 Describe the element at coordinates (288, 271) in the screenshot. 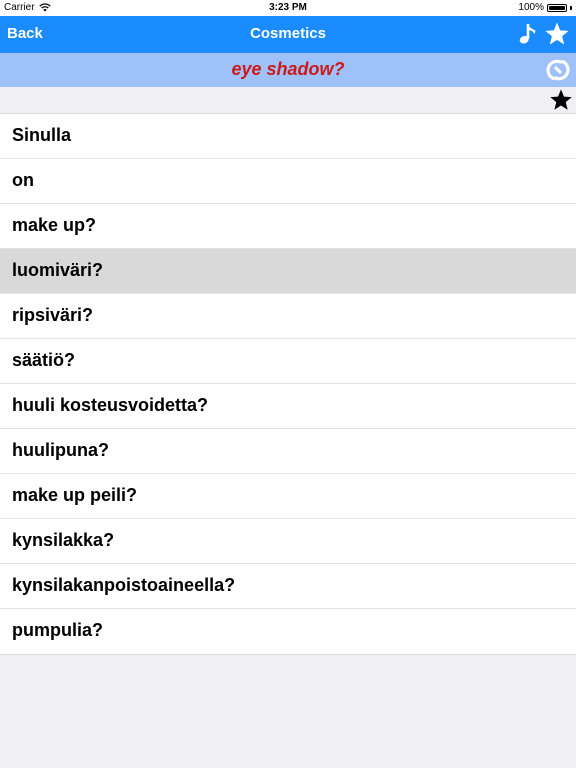

I see `list-item: luomiväri?` at that location.